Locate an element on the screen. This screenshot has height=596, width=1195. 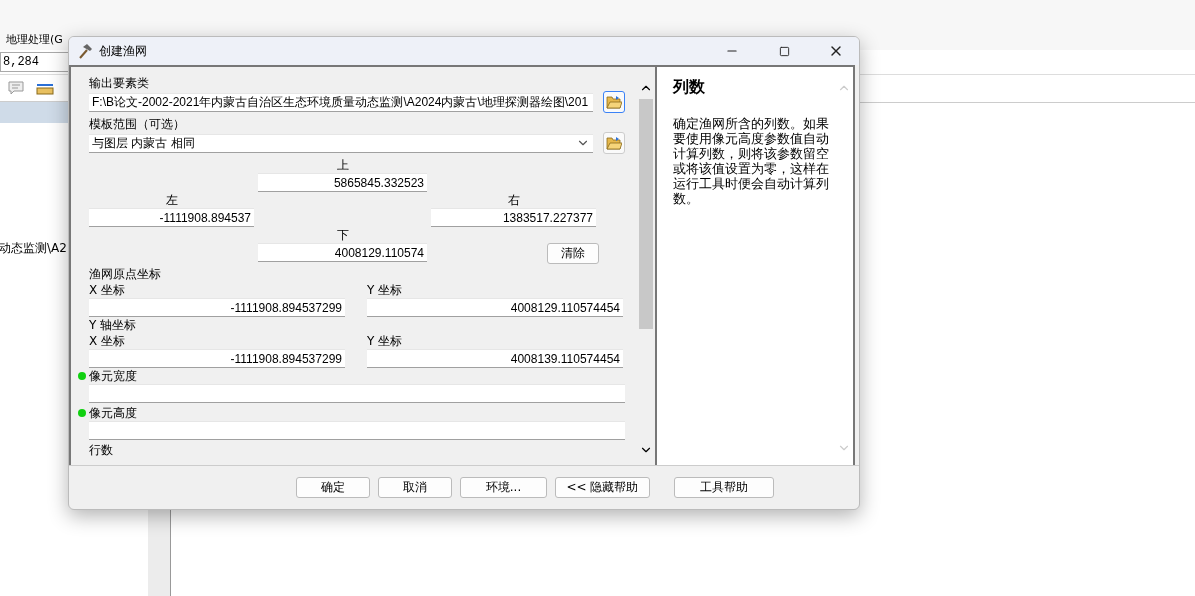
extent-label: 左 is located at coordinates (171, 200).